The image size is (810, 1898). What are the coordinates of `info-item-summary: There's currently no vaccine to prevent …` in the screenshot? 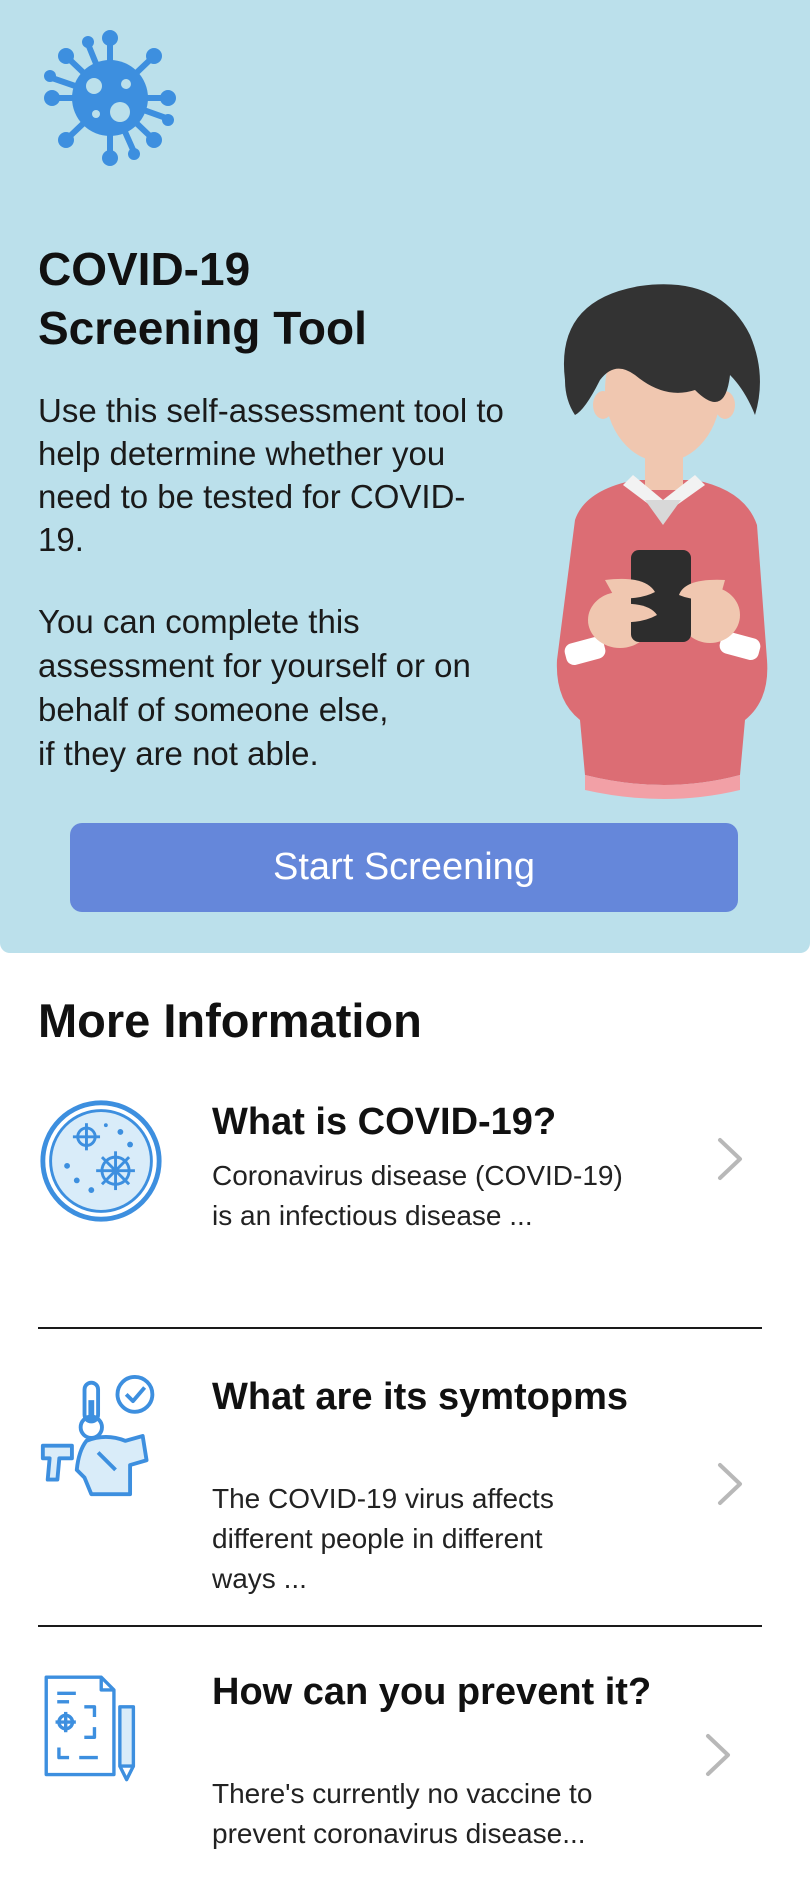 It's located at (402, 1813).